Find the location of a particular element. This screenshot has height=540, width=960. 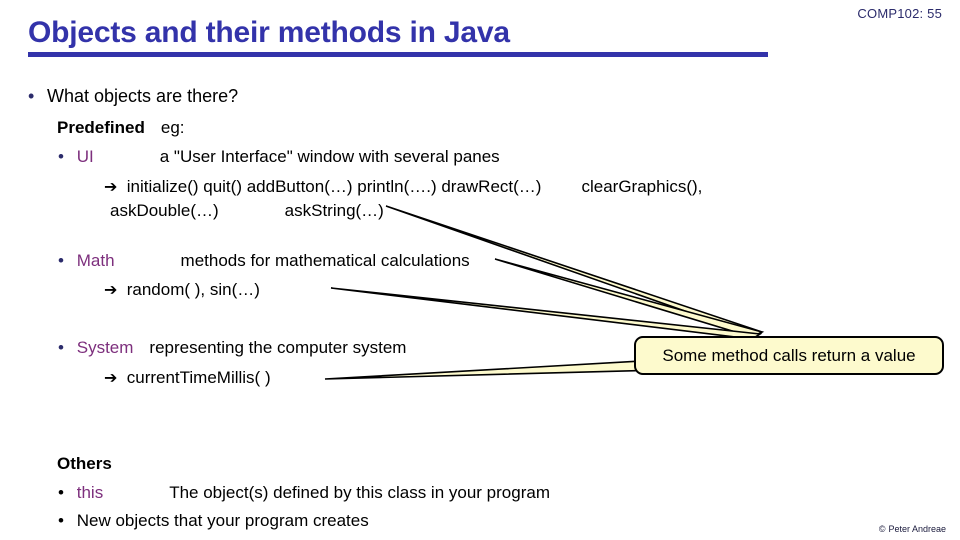

callout-text: Some method calls return a value is located at coordinates (789, 355).